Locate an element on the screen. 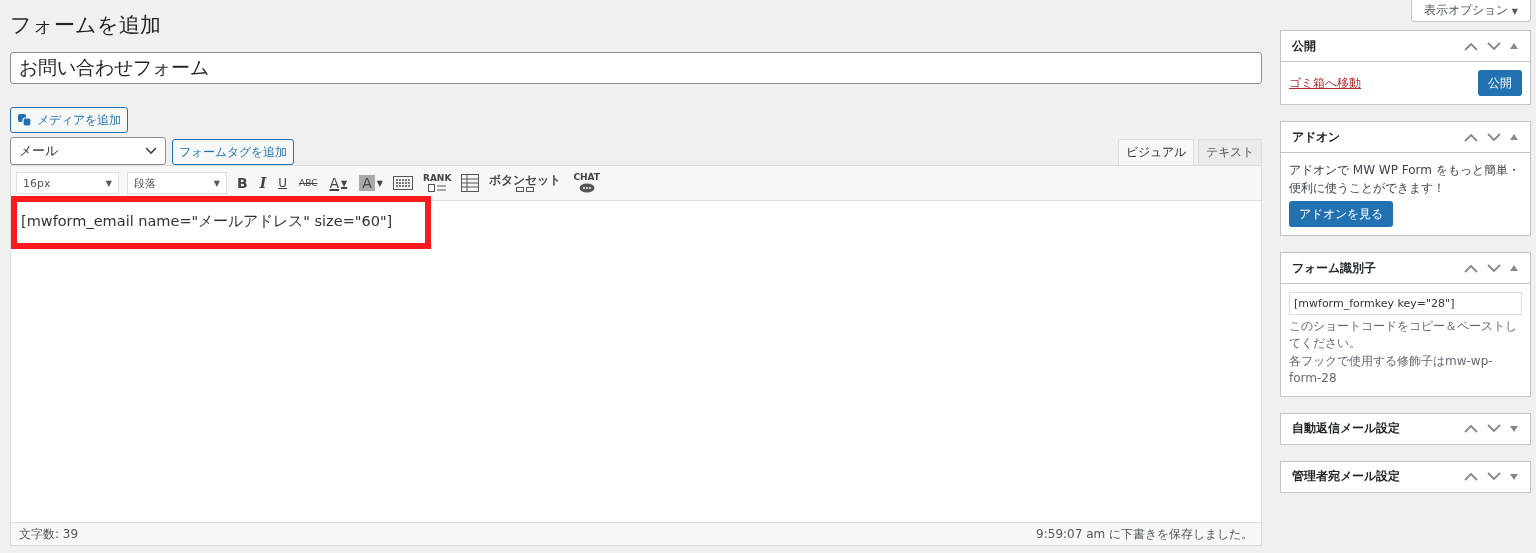 The height and width of the screenshot is (553, 1536). rank-button: RANK is located at coordinates (437, 183).